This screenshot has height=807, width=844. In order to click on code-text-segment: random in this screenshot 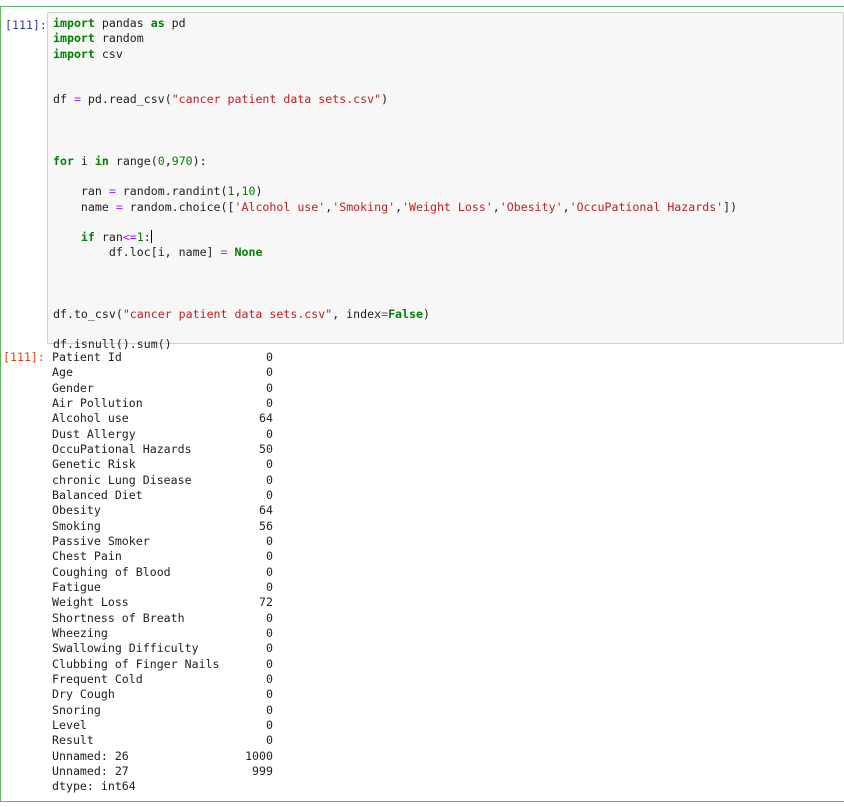, I will do `click(119, 38)`.